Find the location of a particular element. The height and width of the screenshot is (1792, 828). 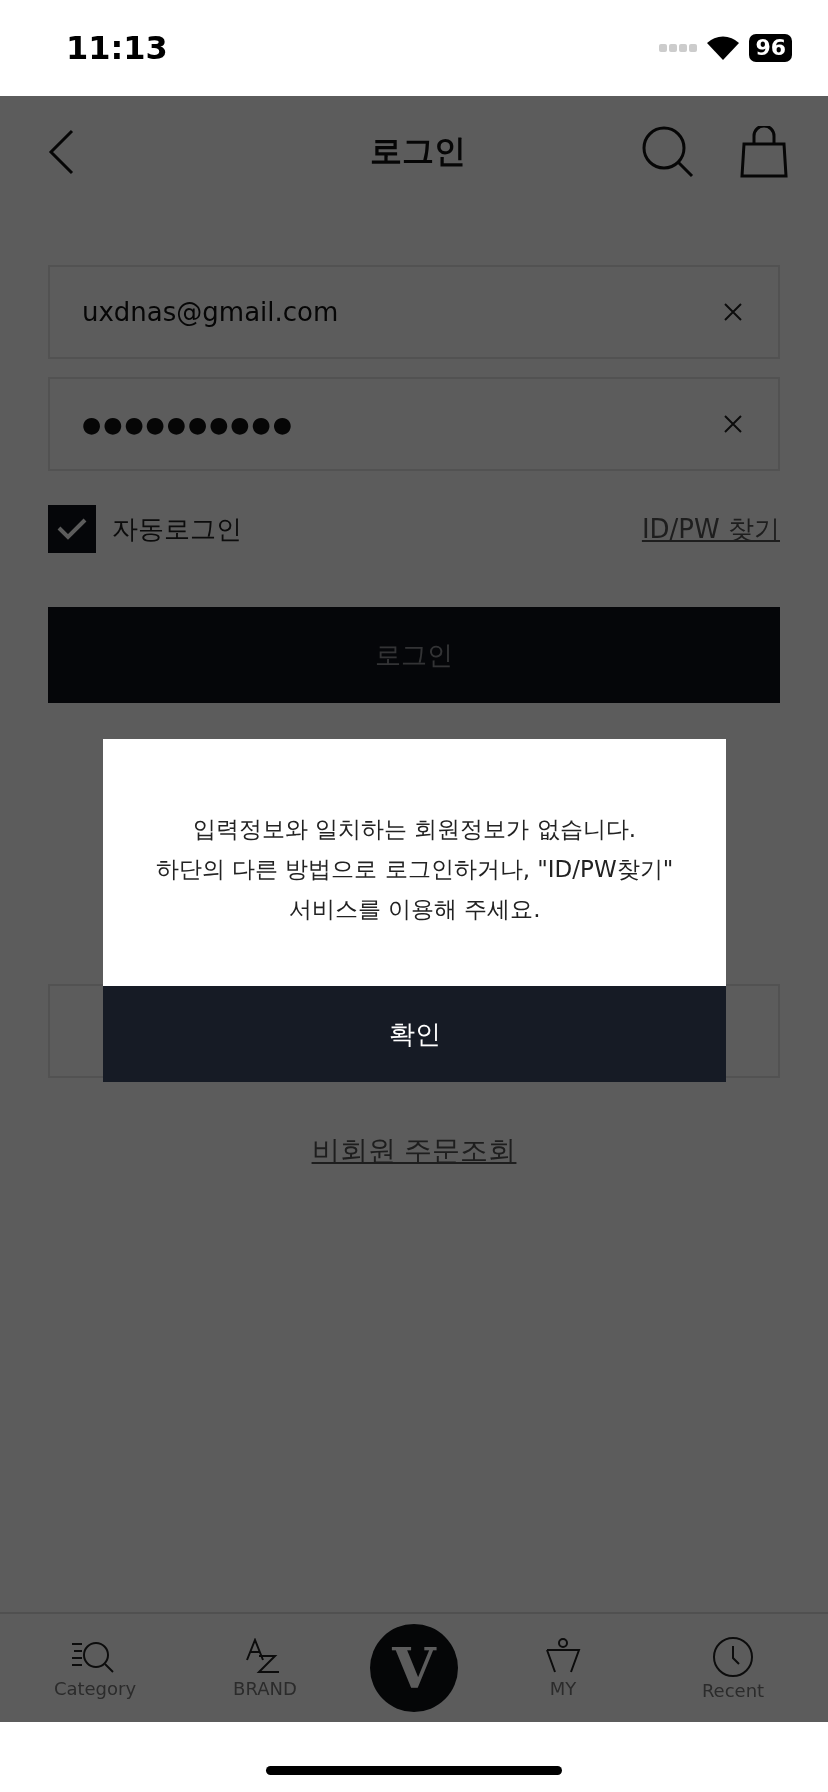

clock-icon is located at coordinates (733, 1656).